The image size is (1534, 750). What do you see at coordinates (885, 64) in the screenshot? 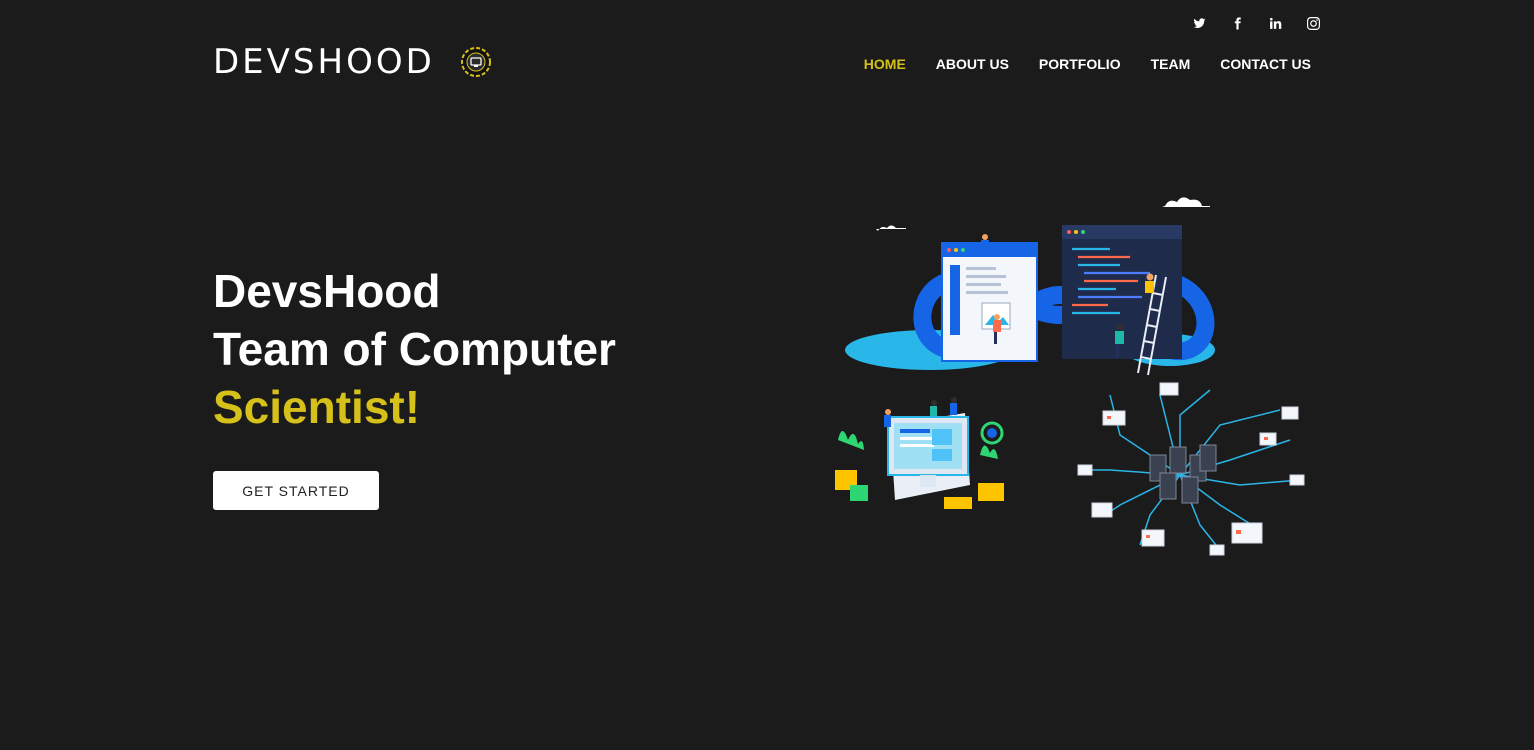
I see `nav-home: HOME` at bounding box center [885, 64].